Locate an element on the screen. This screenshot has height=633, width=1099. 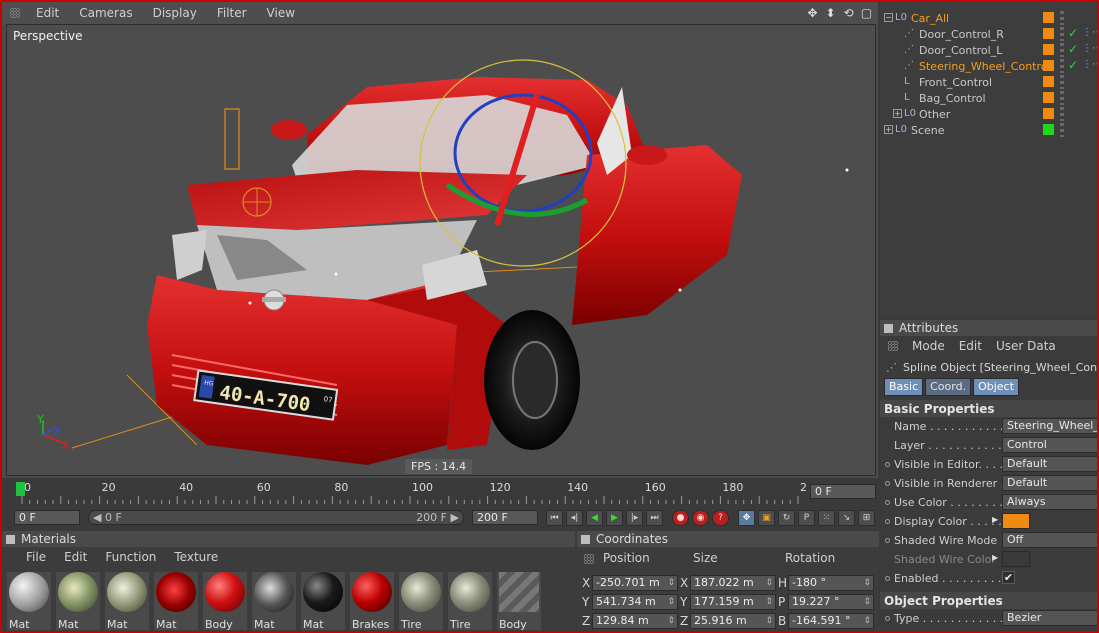
tree-item-car-all: − L0 Car_All is located at coordinates (988, 18).